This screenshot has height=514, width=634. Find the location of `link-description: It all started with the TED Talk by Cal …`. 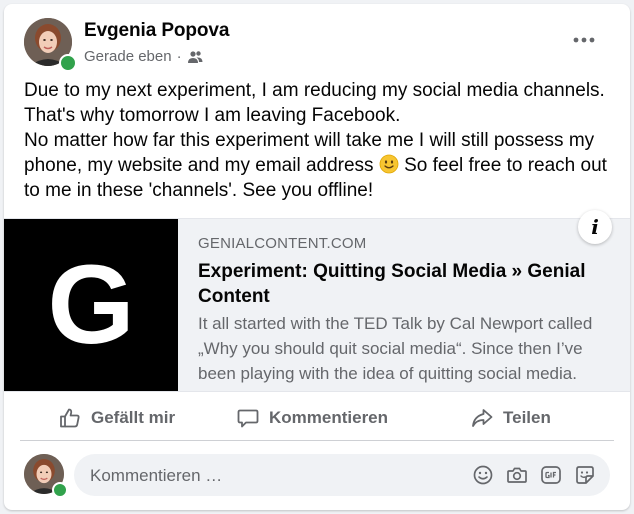

link-description: It all started with the TED Talk by Cal … is located at coordinates (395, 348).